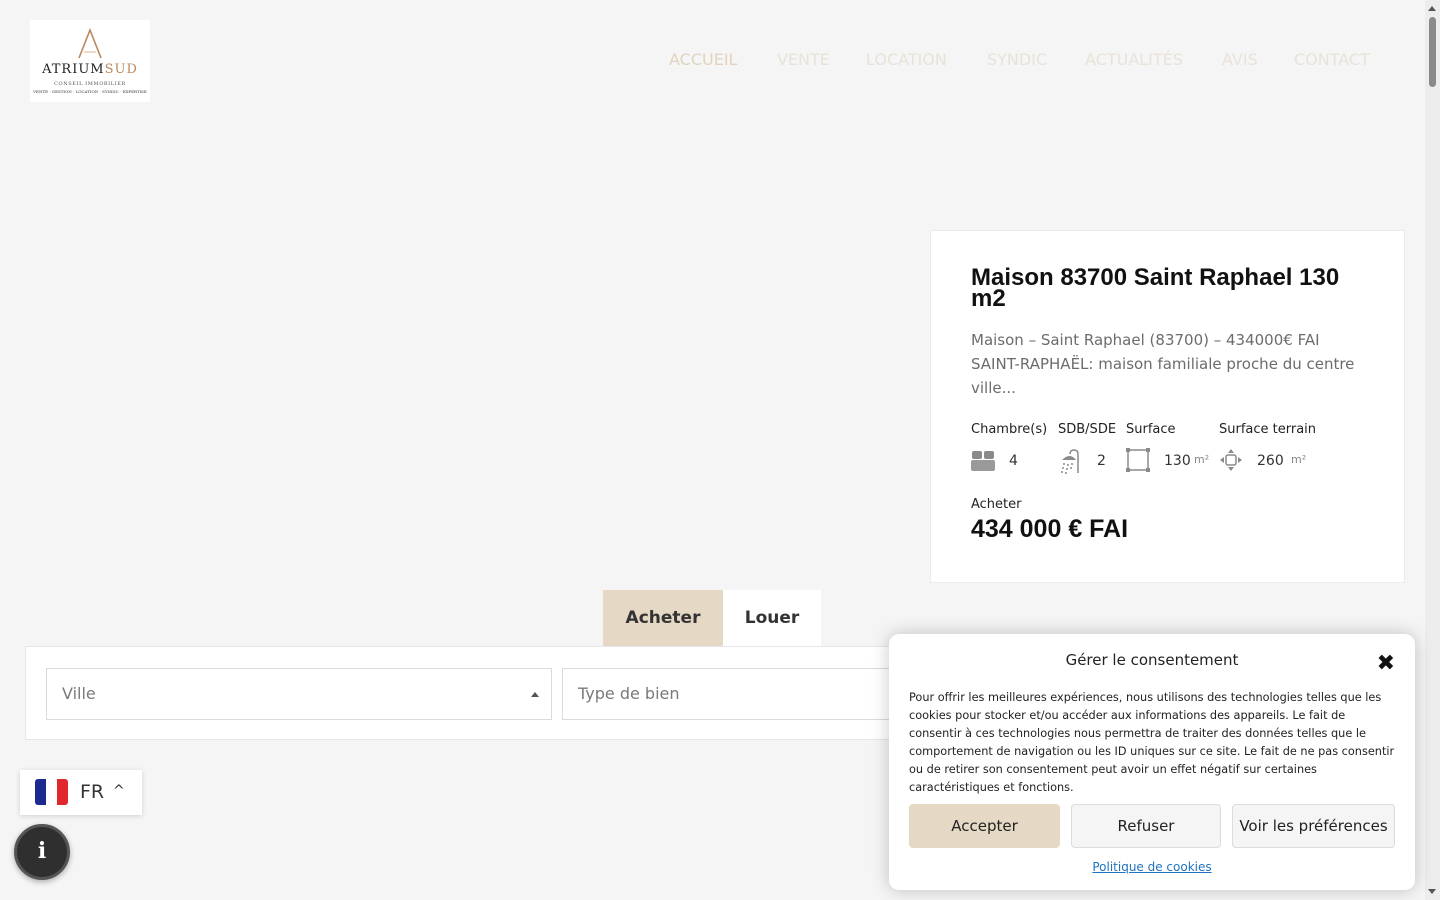 The width and height of the screenshot is (1440, 900). I want to click on language-code: FR, so click(92, 792).